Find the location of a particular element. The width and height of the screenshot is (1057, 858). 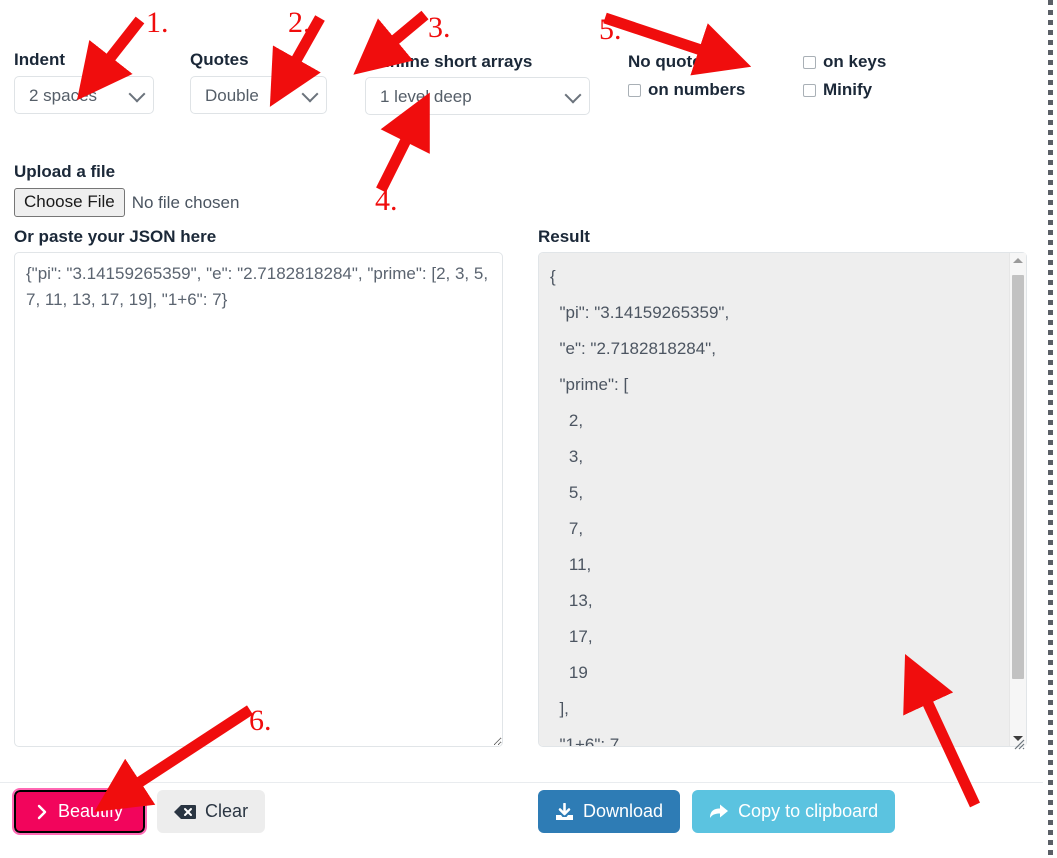

download-button: Download is located at coordinates (609, 811).